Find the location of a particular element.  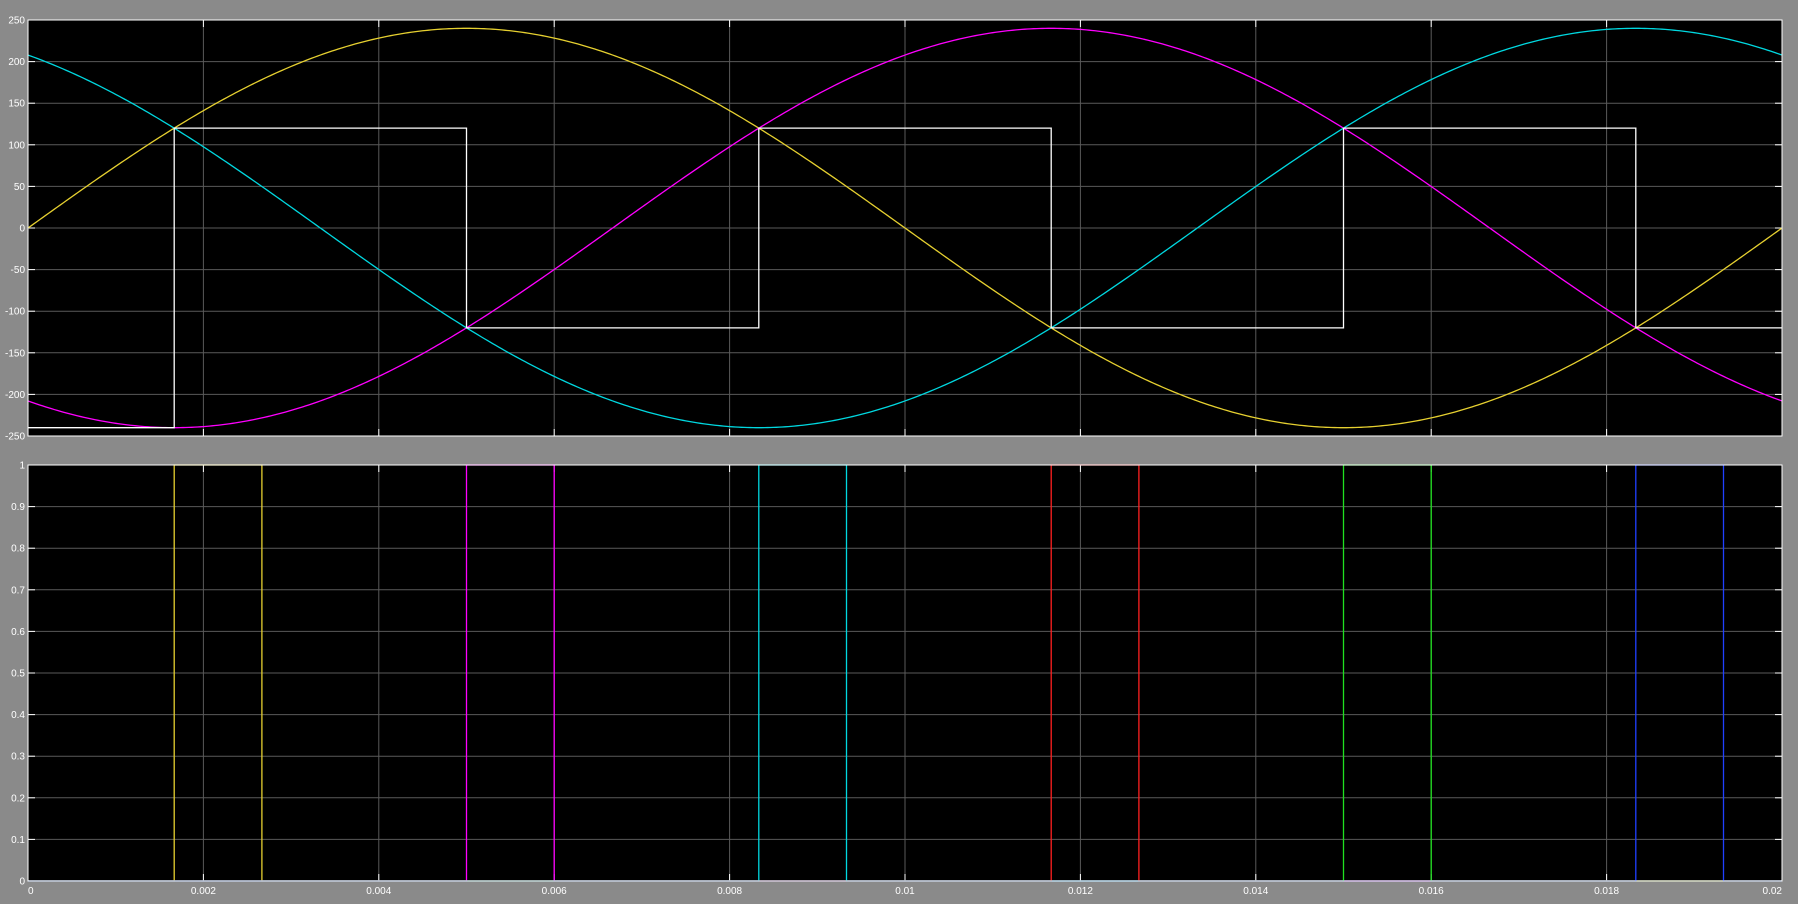

pulse-ytick-label: 0.1 is located at coordinates (18, 840).